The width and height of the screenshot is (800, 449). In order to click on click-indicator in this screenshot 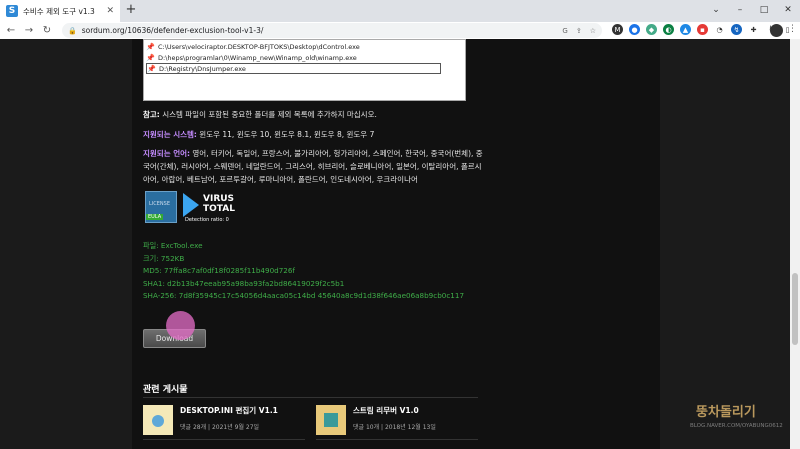, I will do `click(180, 325)`.